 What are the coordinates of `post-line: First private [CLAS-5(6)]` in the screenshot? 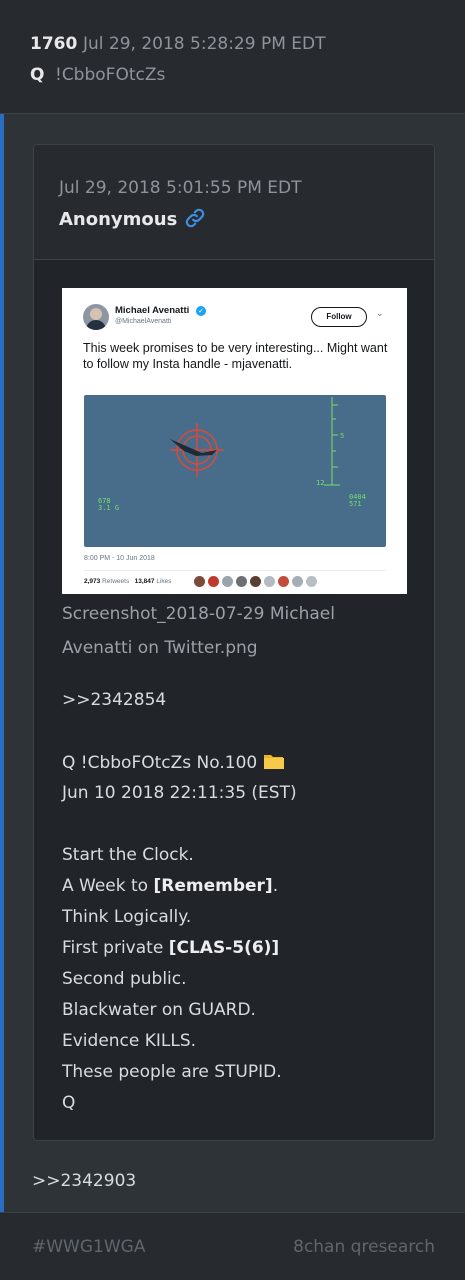 It's located at (170, 948).